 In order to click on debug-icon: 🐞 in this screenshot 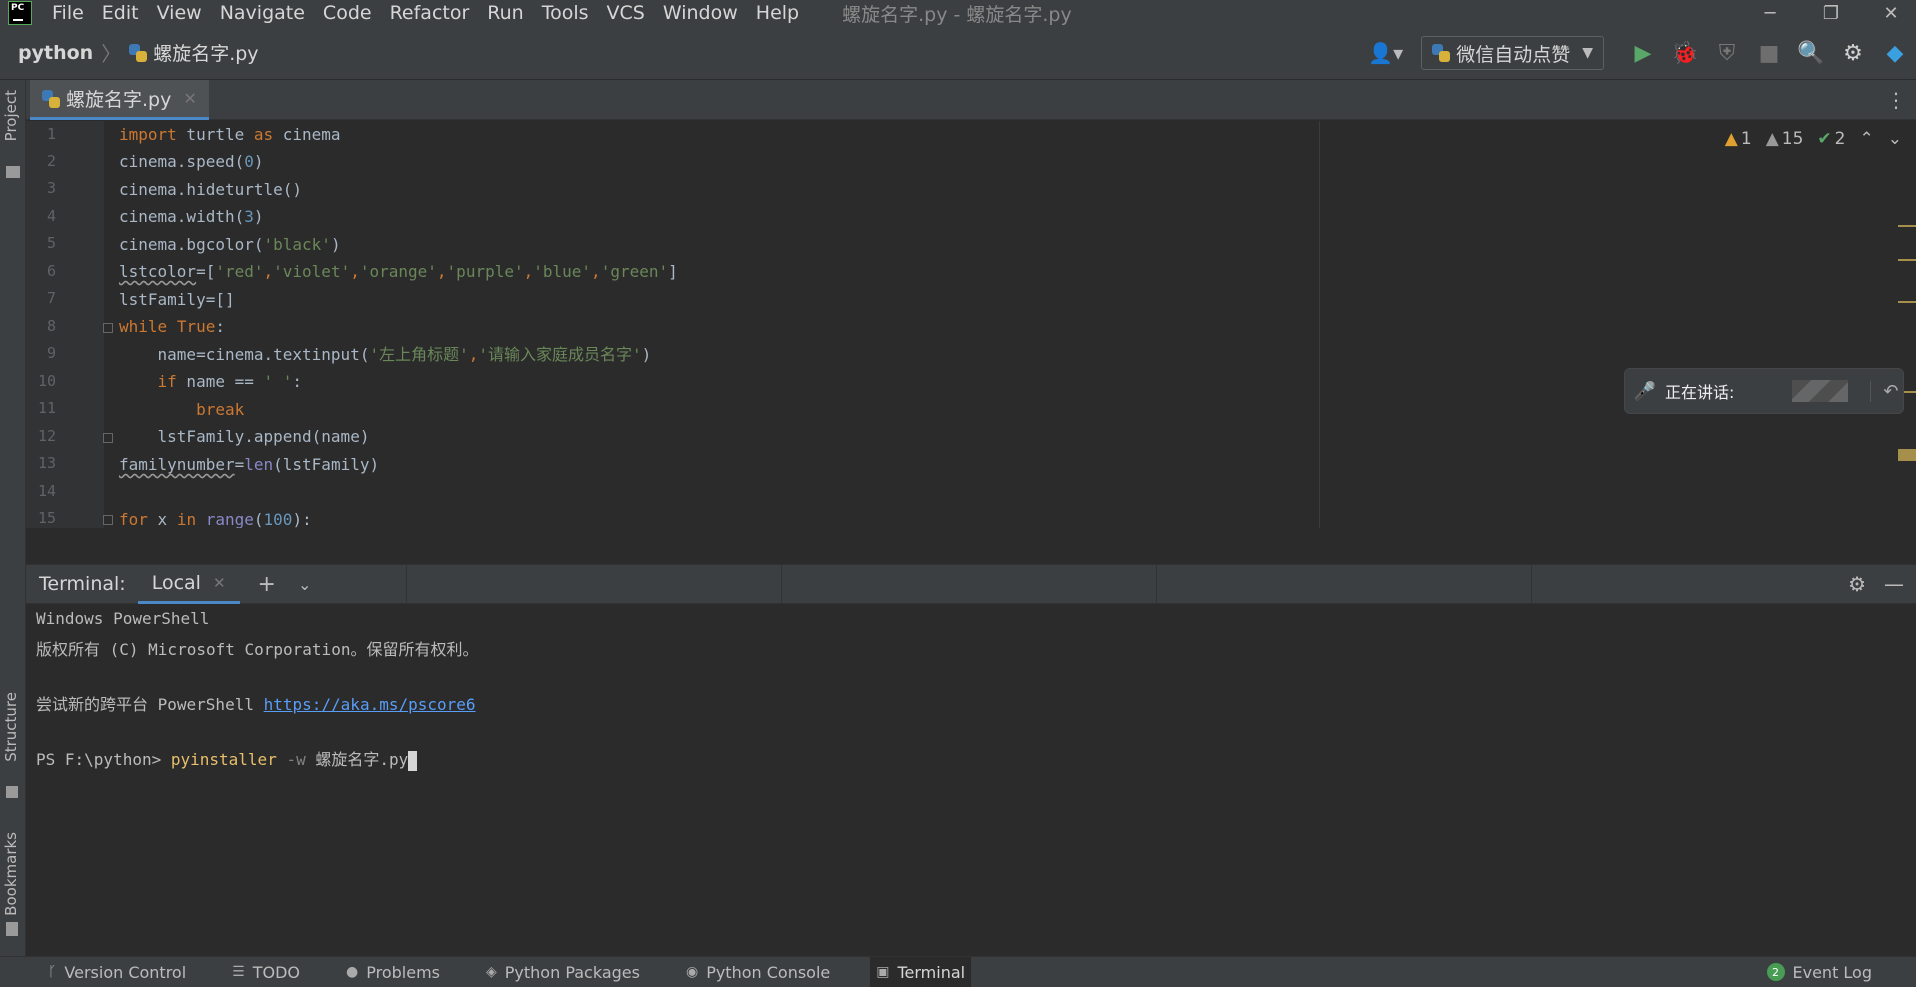, I will do `click(1685, 53)`.